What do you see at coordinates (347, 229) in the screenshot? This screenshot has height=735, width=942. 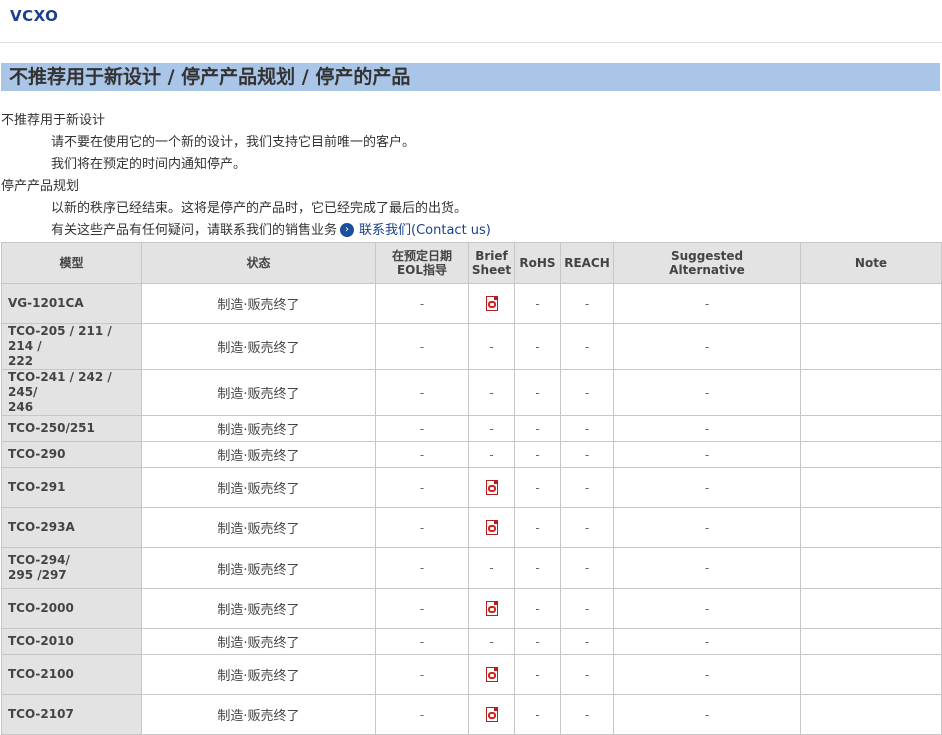 I see `chevron-right-icon: ›` at bounding box center [347, 229].